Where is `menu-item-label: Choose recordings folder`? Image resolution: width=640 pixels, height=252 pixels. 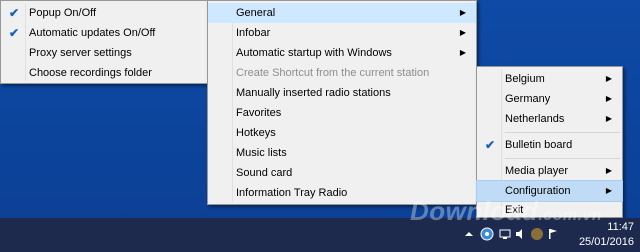
menu-item-label: Choose recordings folder is located at coordinates (90, 73).